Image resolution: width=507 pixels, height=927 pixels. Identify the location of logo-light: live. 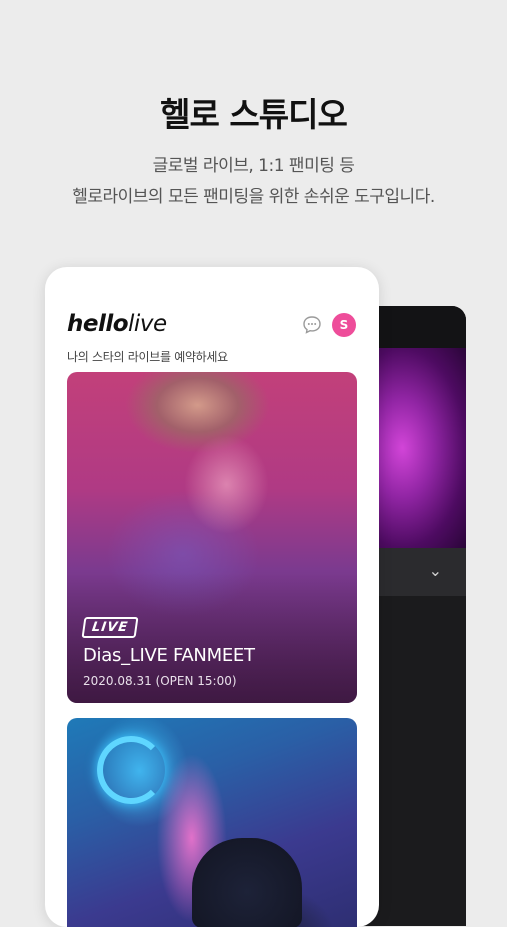
(147, 324).